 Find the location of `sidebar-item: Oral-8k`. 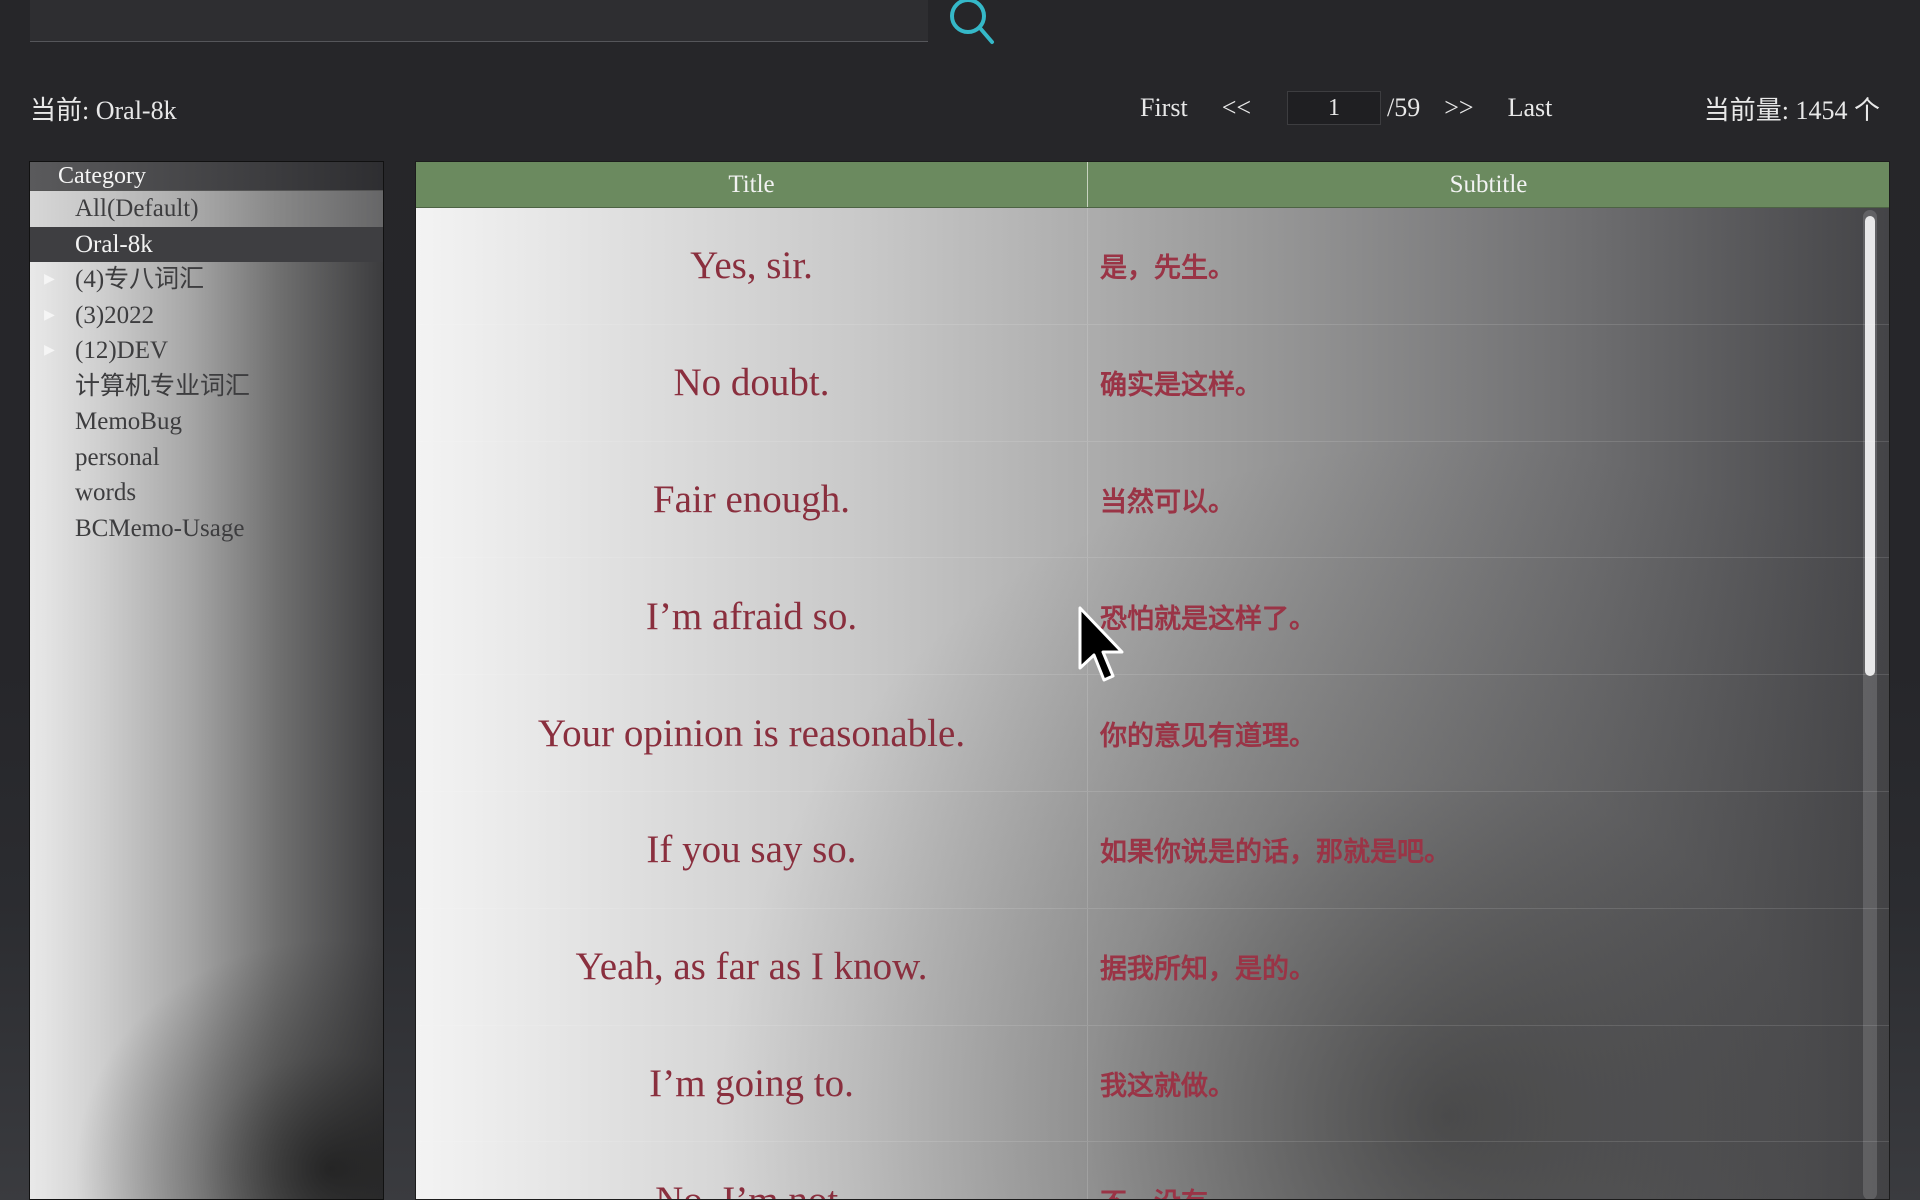

sidebar-item: Oral-8k is located at coordinates (206, 244).